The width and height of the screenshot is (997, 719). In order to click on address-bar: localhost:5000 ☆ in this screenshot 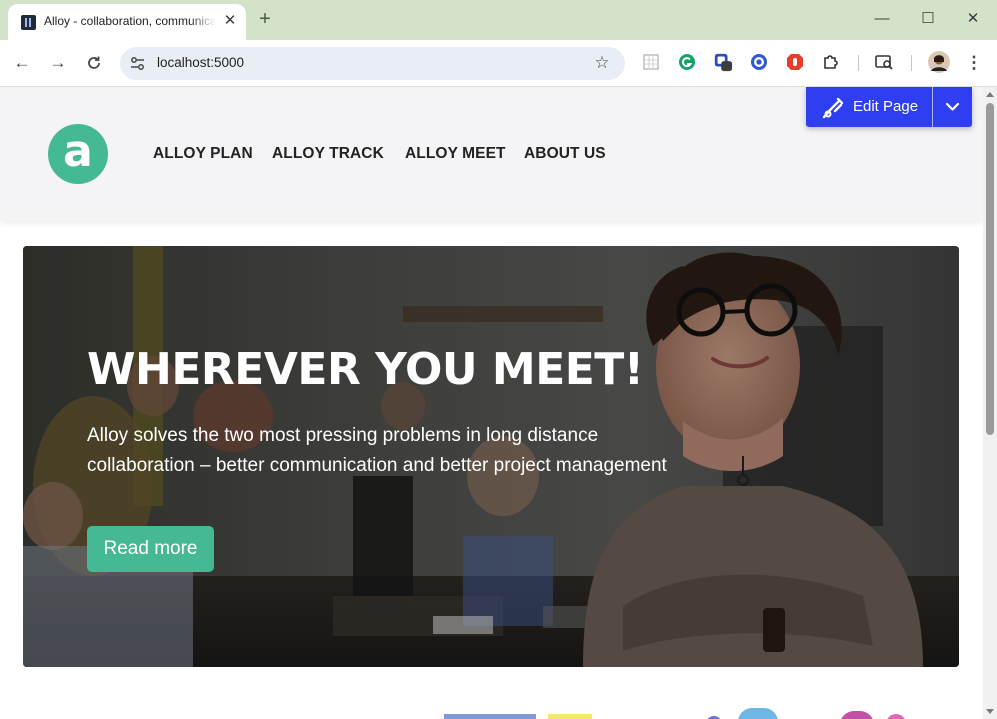, I will do `click(372, 63)`.